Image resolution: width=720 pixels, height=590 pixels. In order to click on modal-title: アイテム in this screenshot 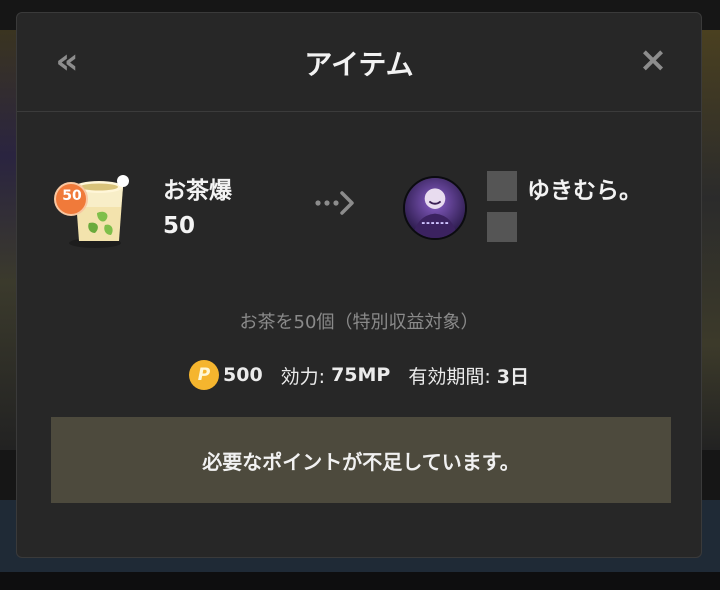, I will do `click(359, 64)`.